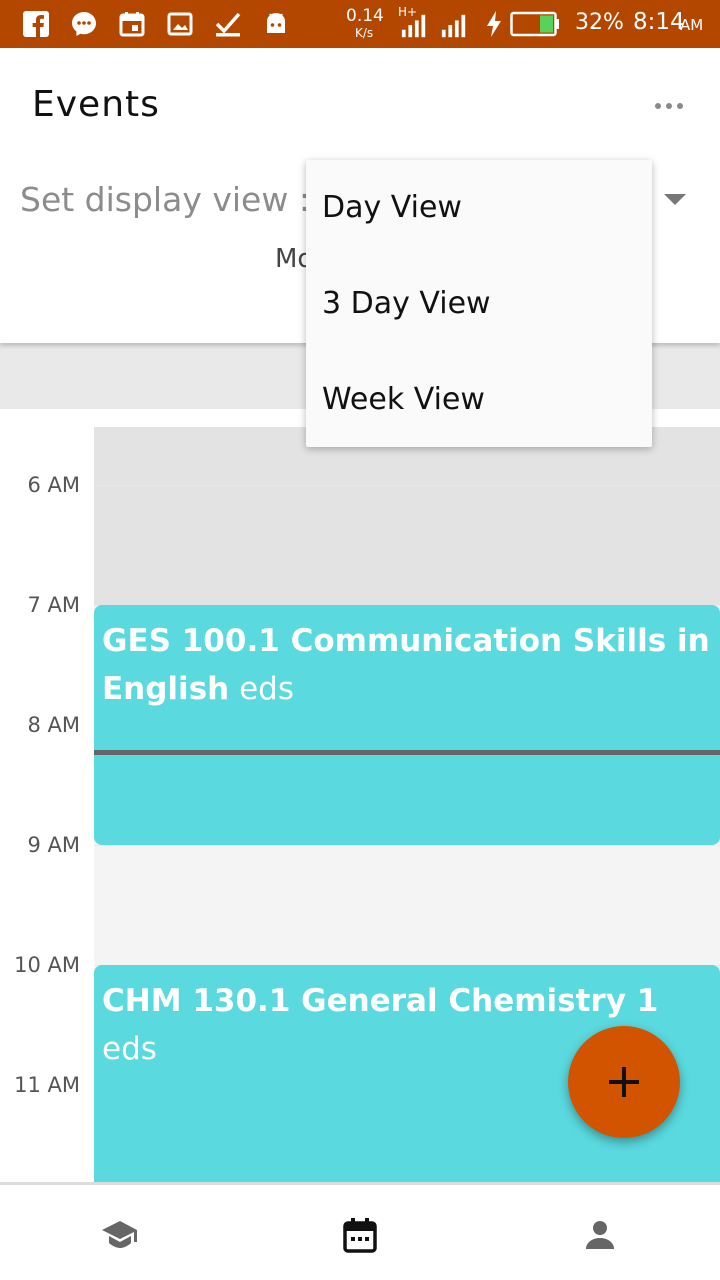 The height and width of the screenshot is (1280, 720). Describe the element at coordinates (228, 24) in the screenshot. I see `download-done-icon` at that location.